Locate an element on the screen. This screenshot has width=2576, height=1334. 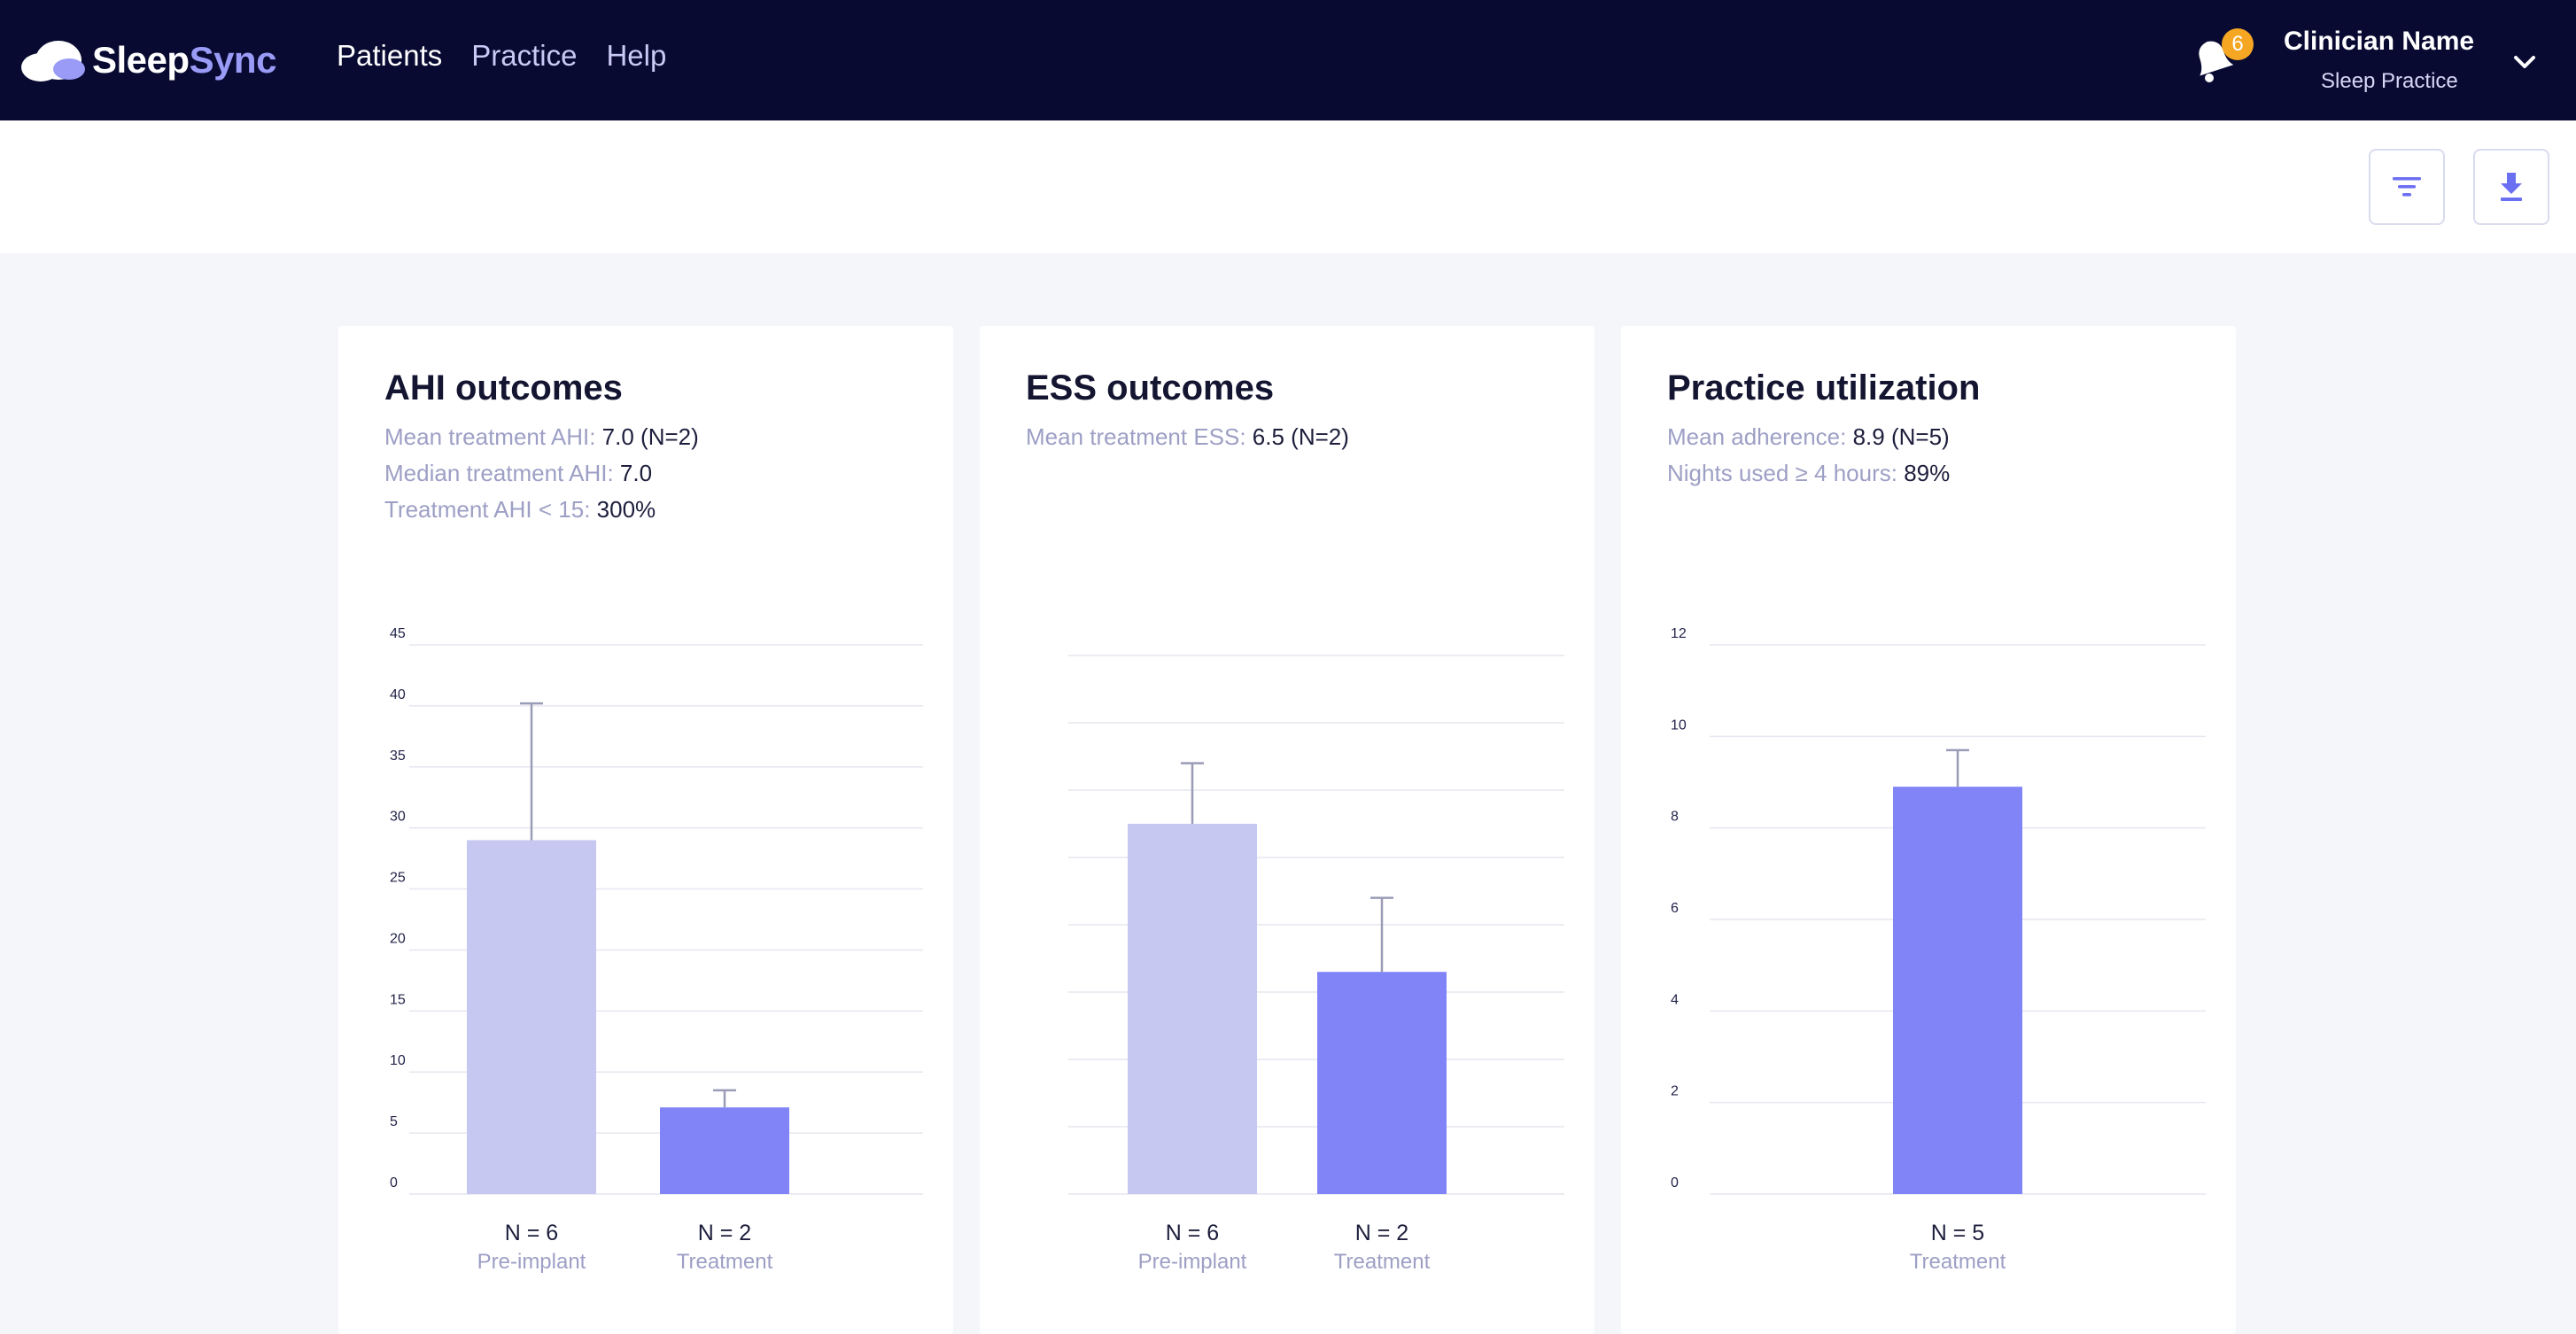
logo-cloud-icon is located at coordinates (53, 61).